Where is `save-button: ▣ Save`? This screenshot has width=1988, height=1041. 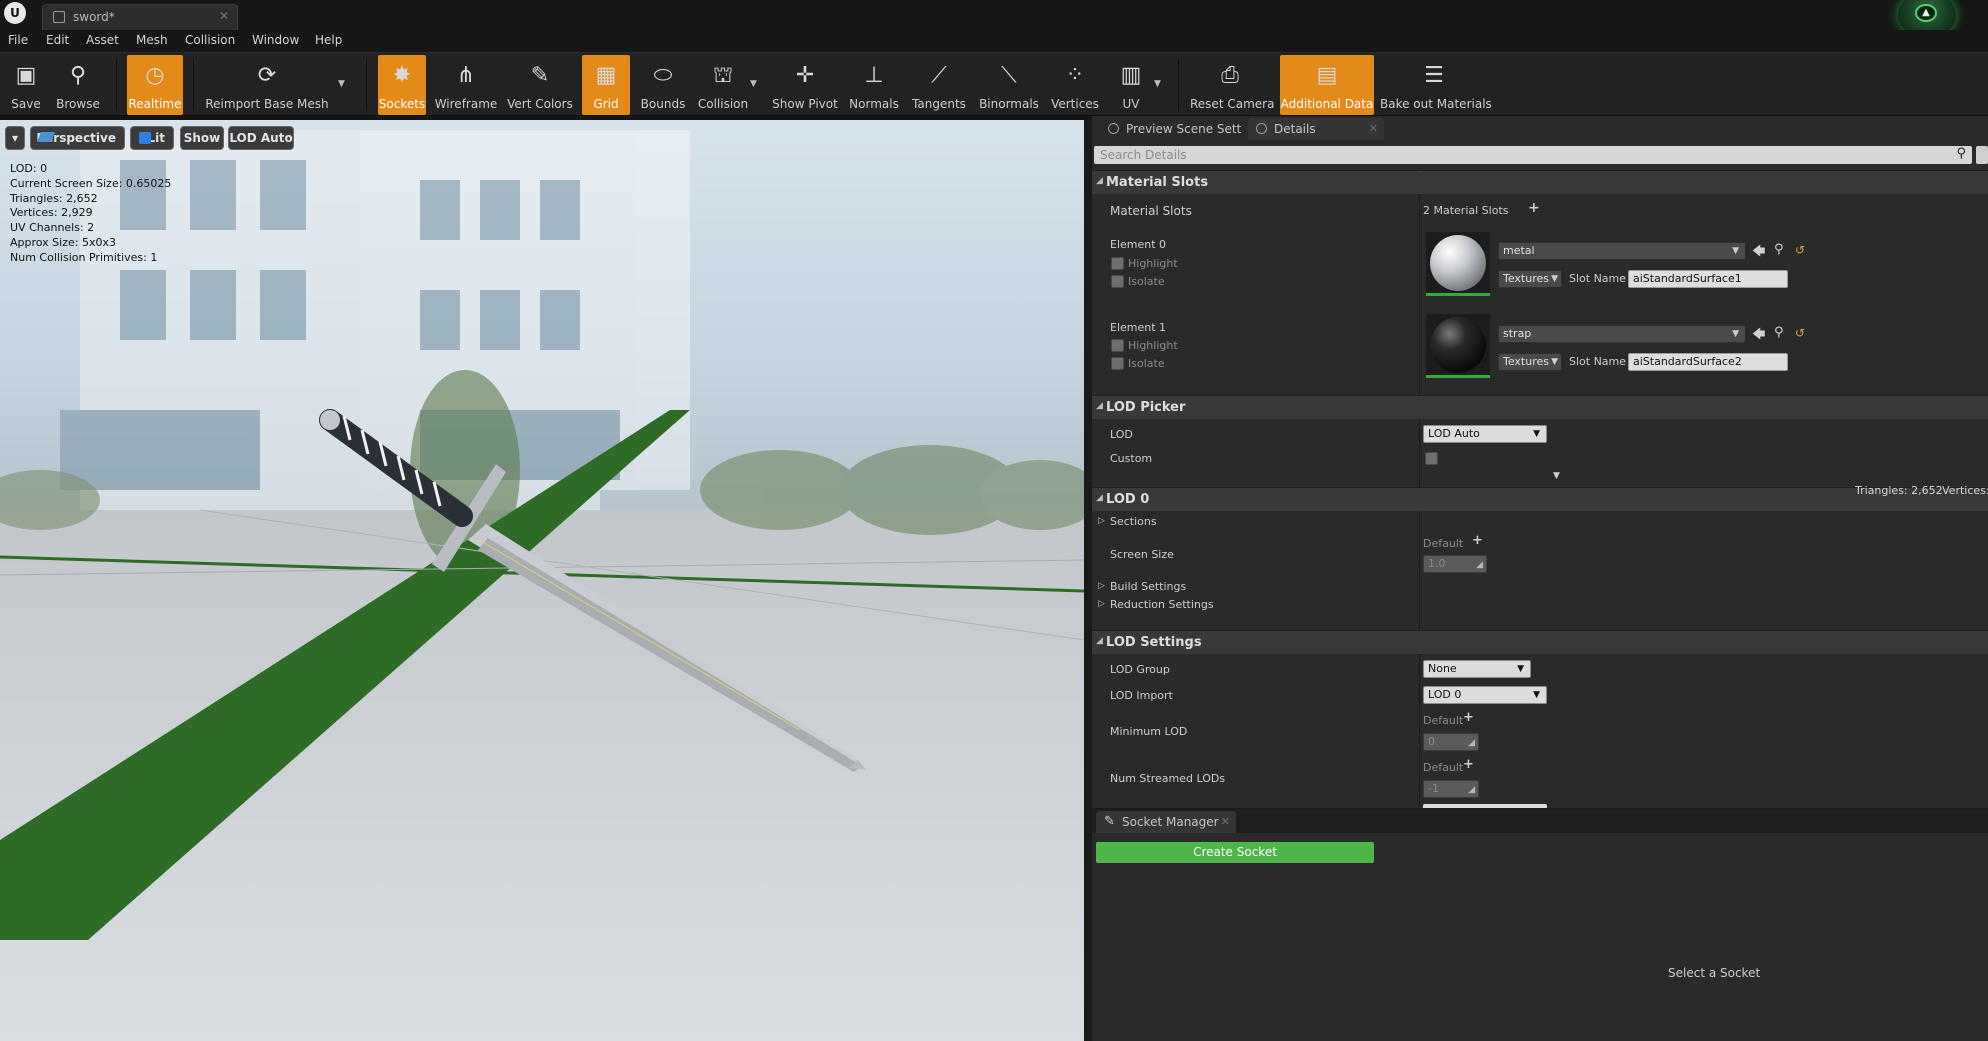 save-button: ▣ Save is located at coordinates (26, 85).